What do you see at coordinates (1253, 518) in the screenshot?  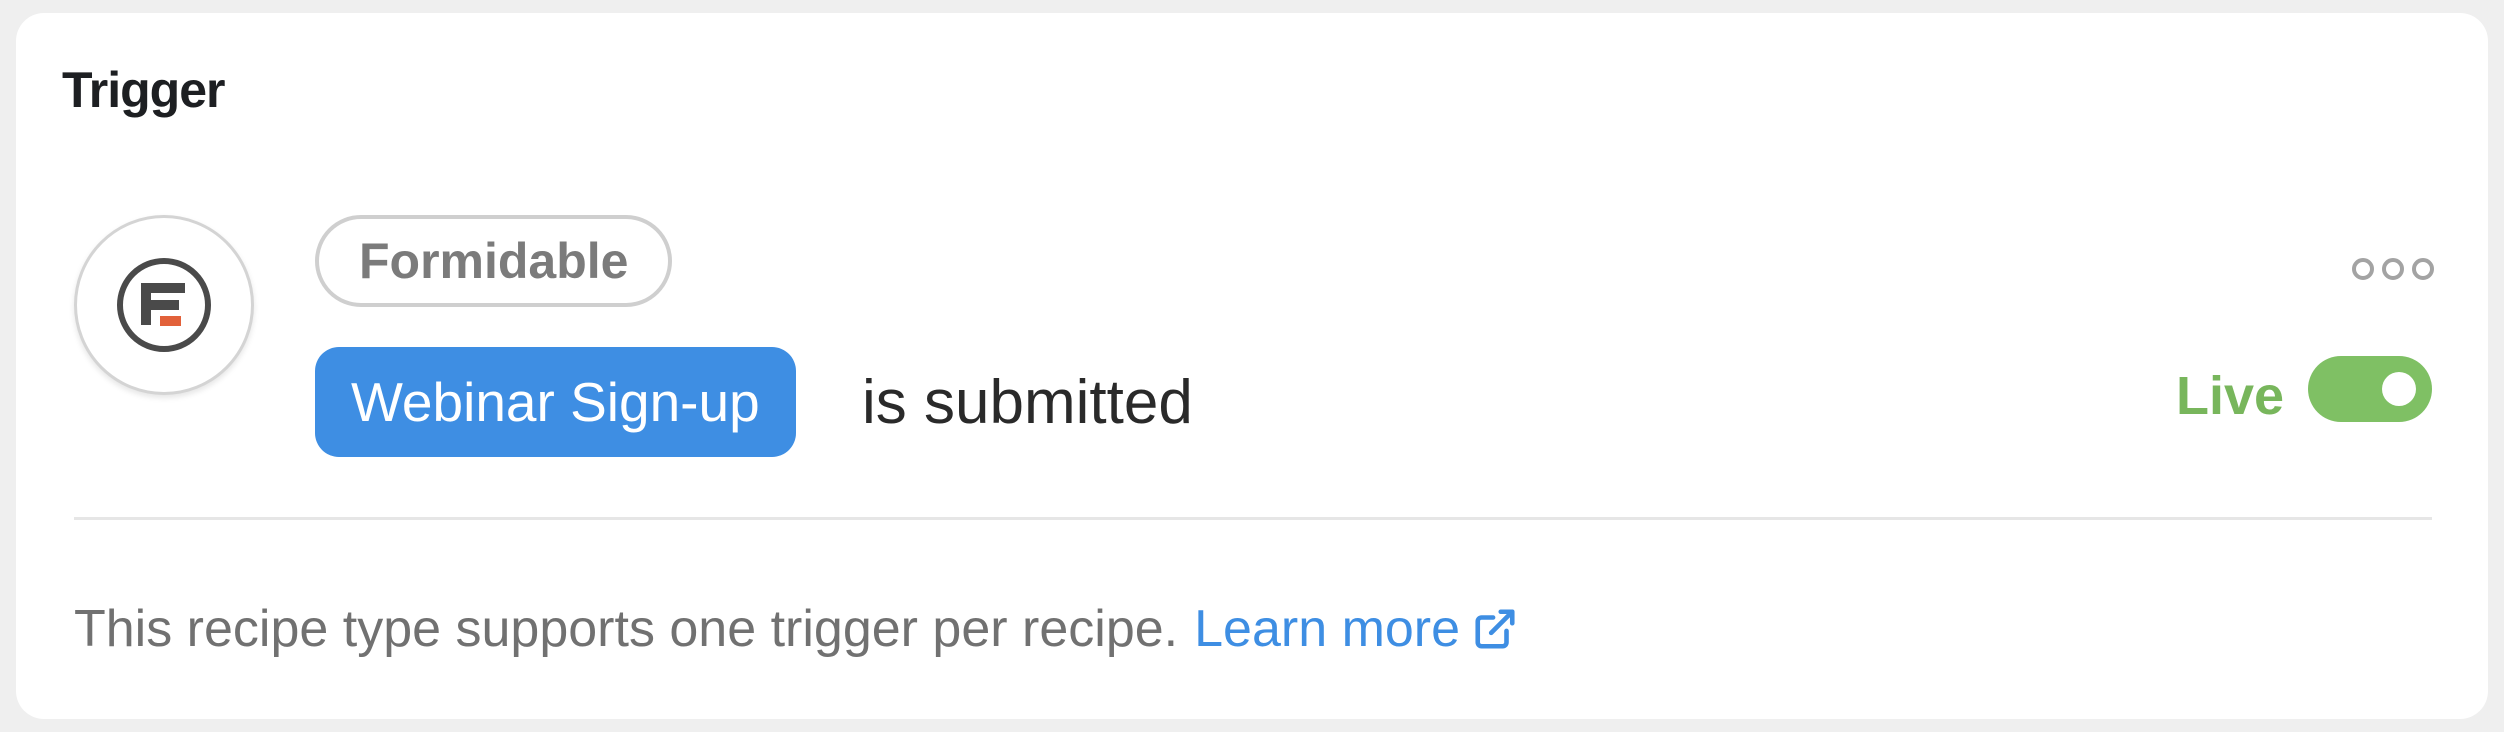 I see `divider` at bounding box center [1253, 518].